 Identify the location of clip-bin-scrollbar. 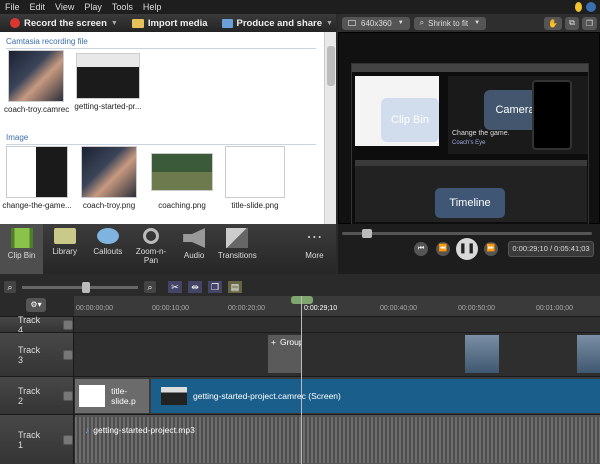
(330, 128).